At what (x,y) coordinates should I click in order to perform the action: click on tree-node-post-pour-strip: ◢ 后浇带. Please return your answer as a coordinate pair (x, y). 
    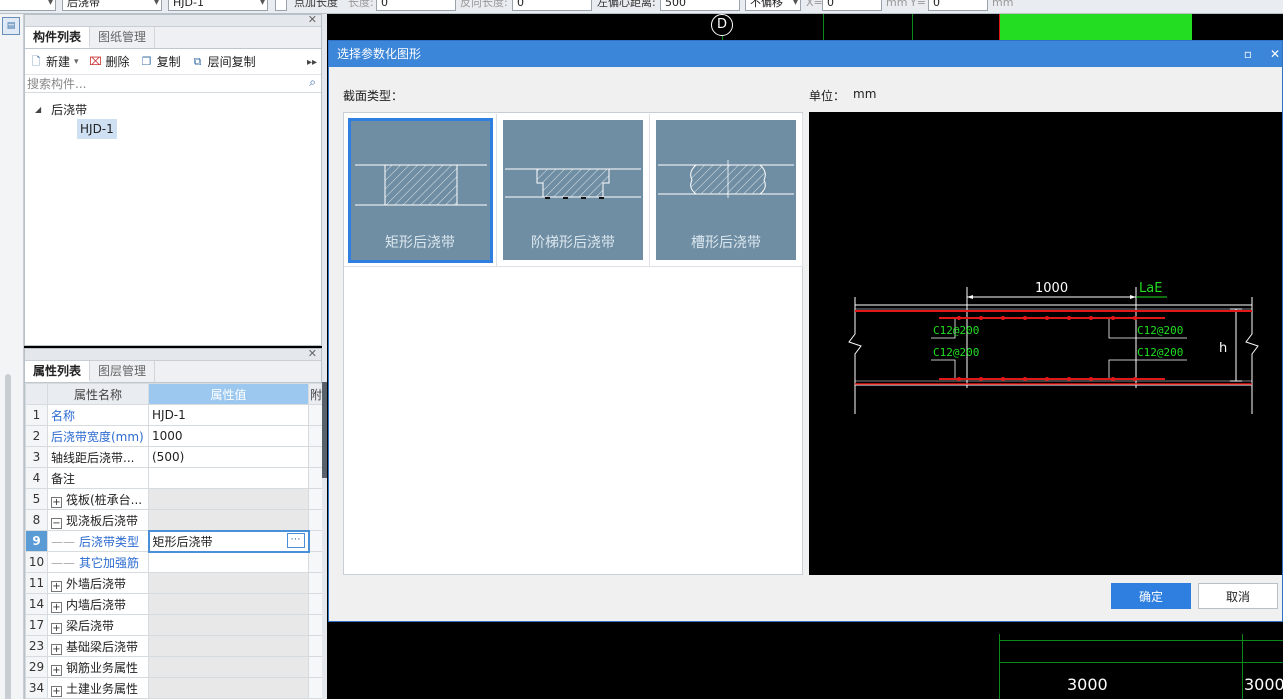
    Looking at the image, I should click on (61, 109).